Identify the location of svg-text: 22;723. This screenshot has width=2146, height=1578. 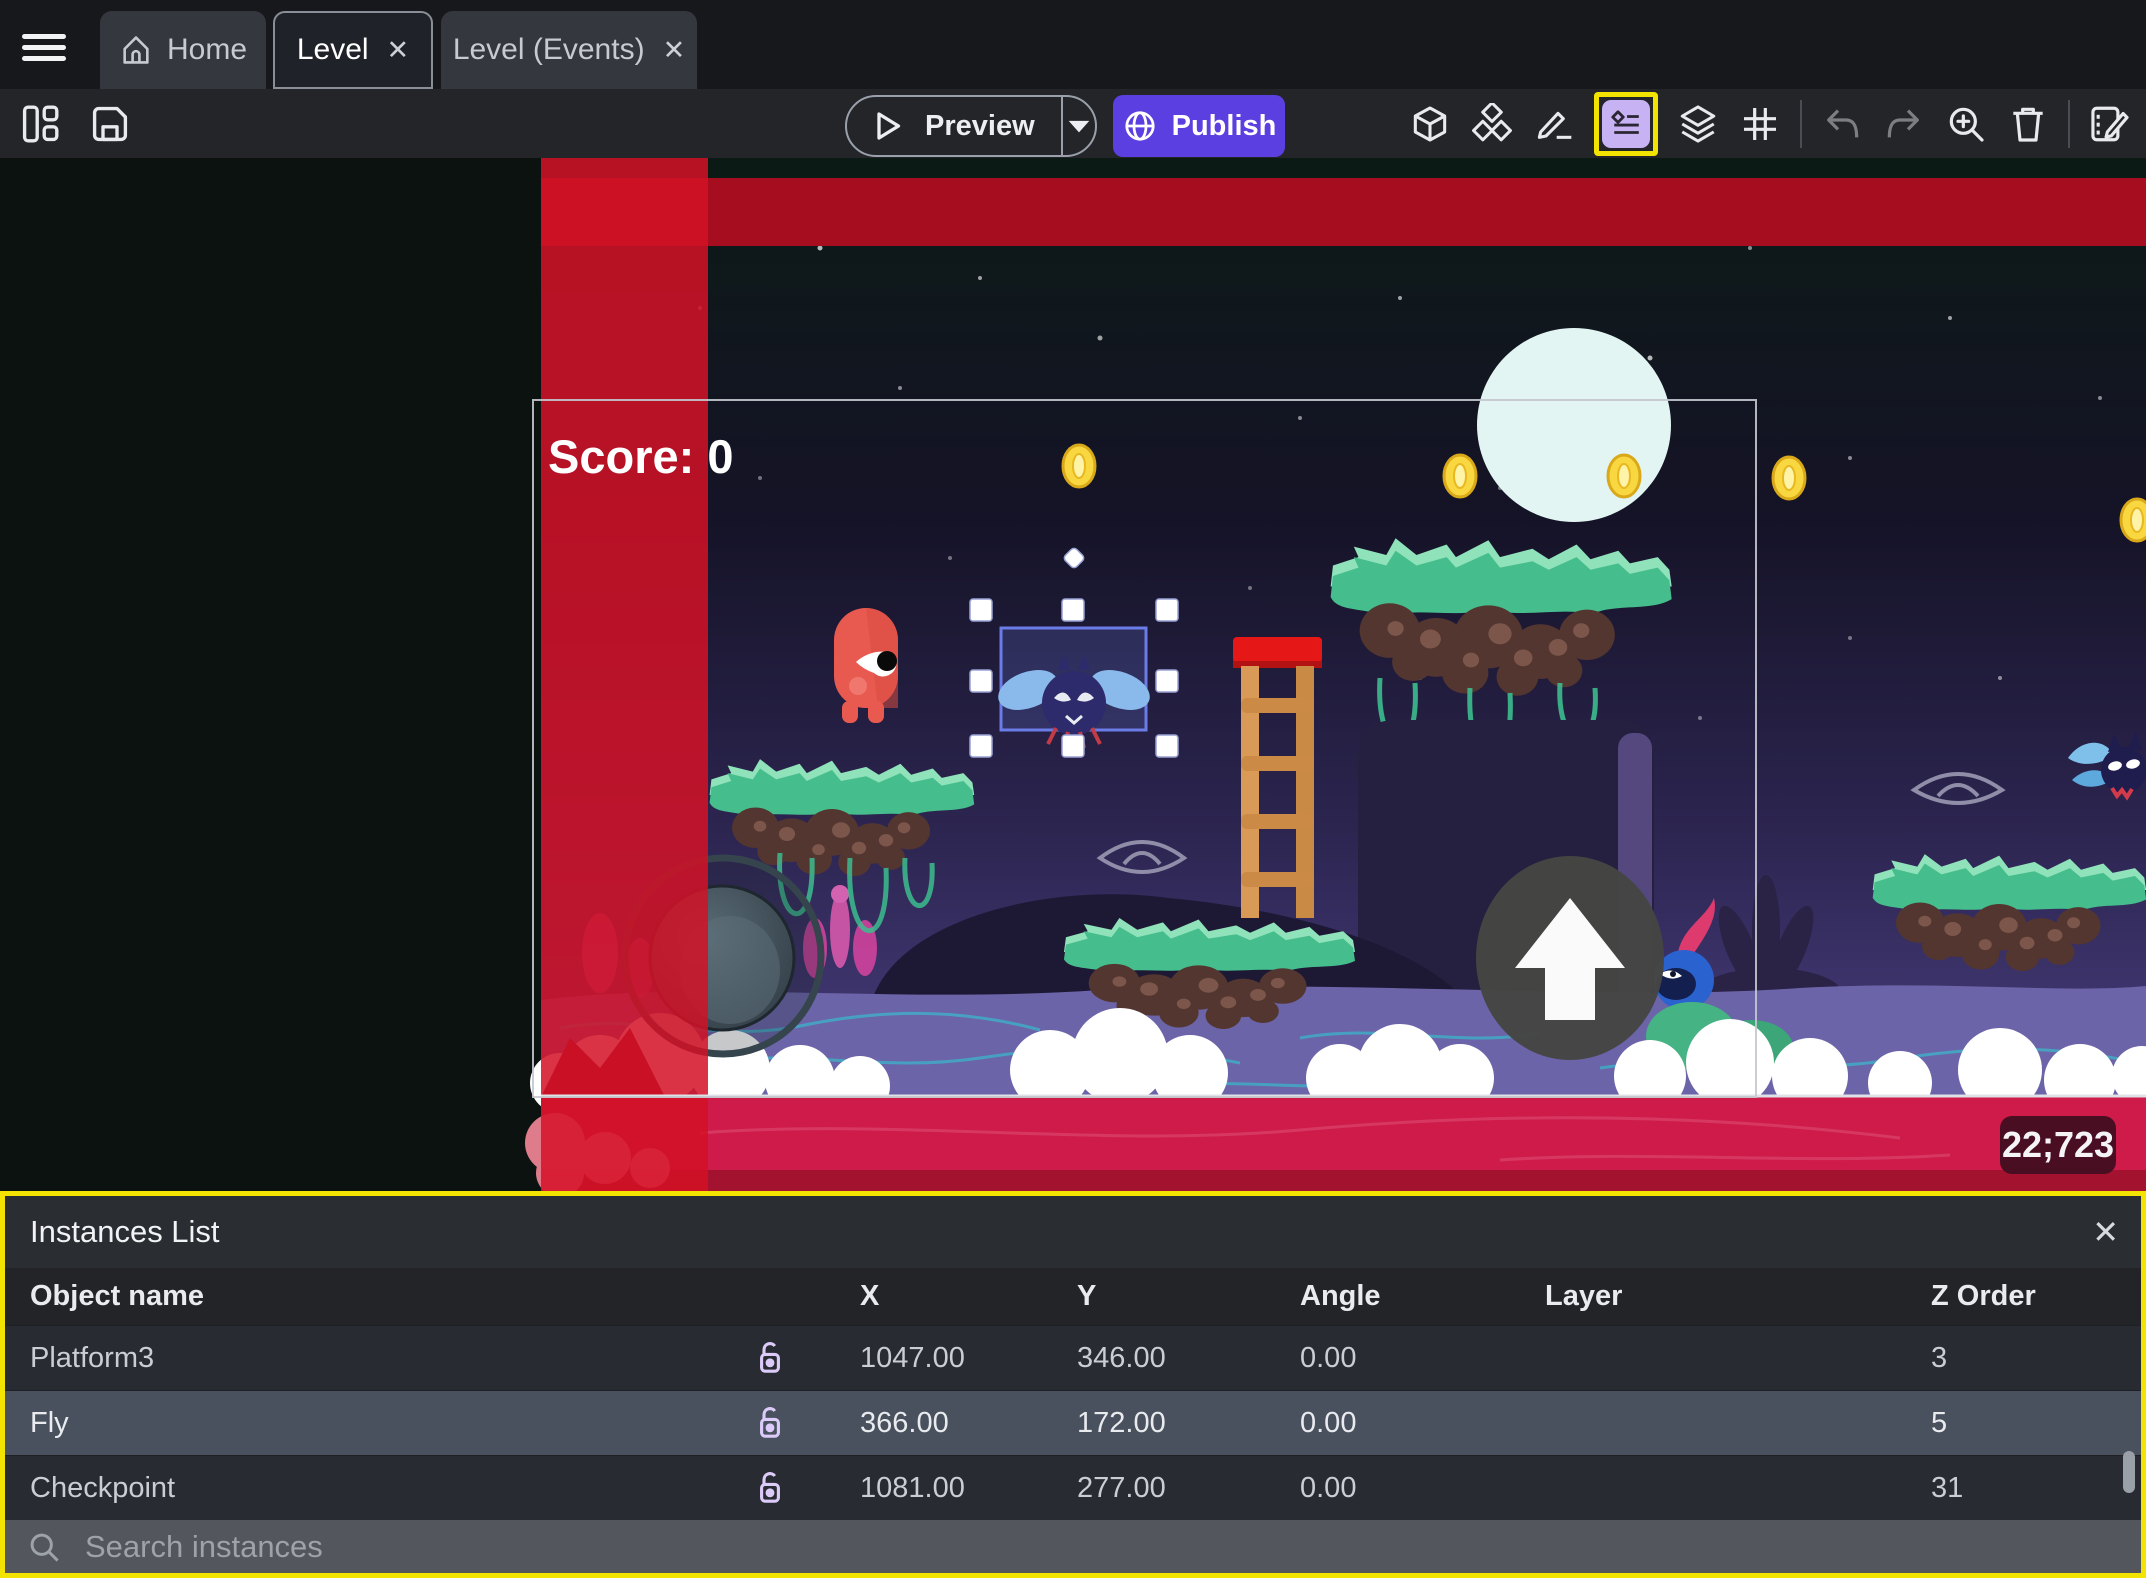
(2058, 1144).